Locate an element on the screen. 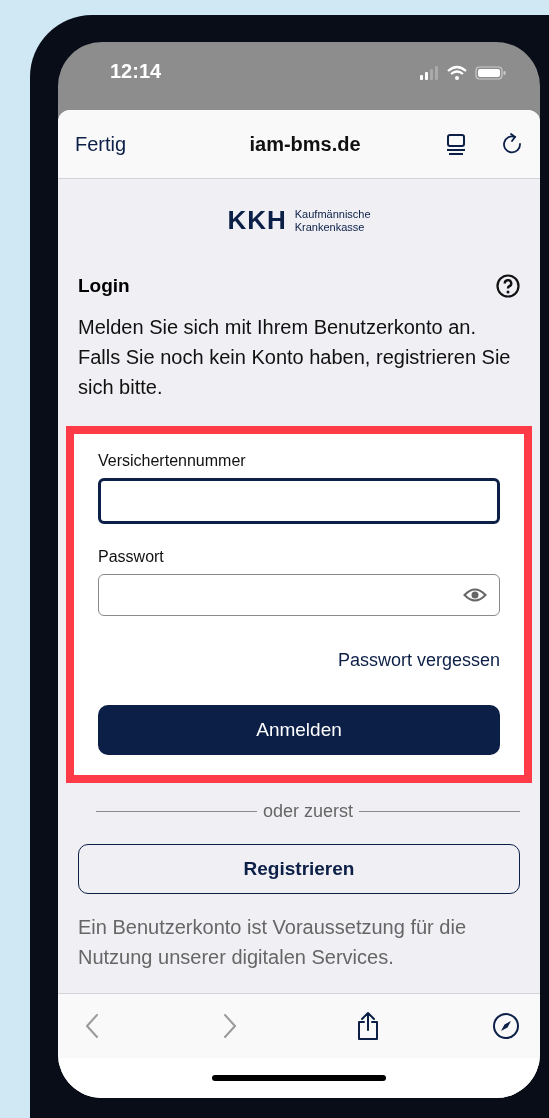  logo-text: Krankenkasse is located at coordinates (330, 227).